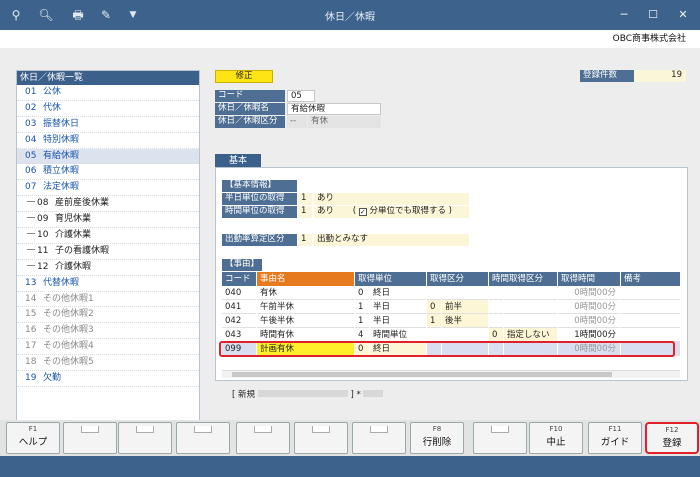  Describe the element at coordinates (43, 235) in the screenshot. I see `list-item-code: 10` at that location.